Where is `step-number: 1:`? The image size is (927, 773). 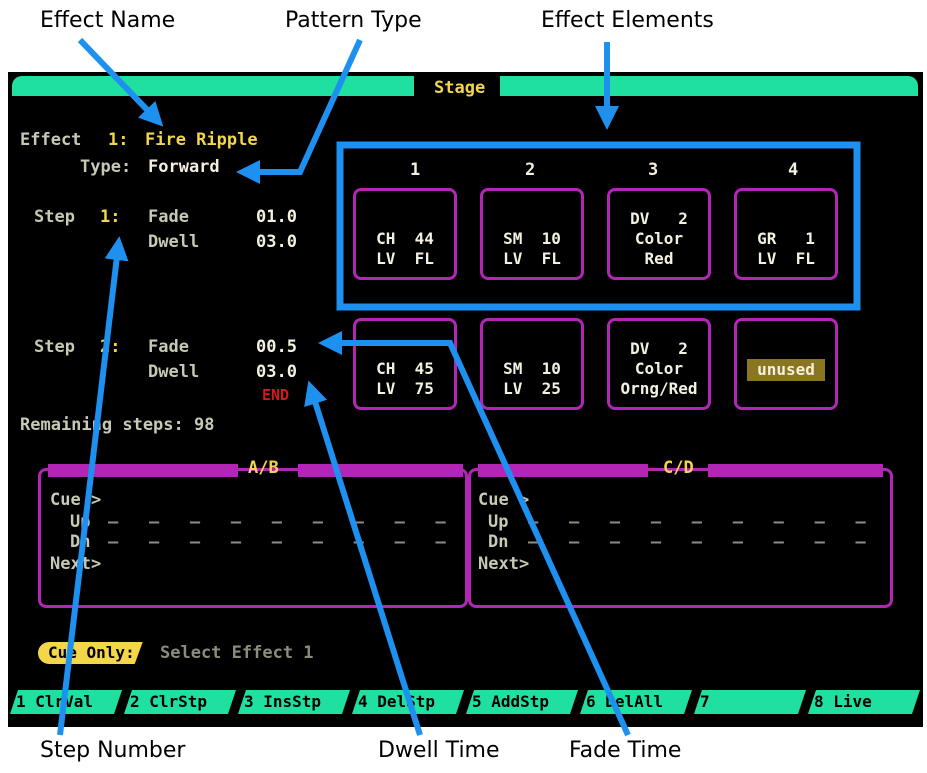 step-number: 1: is located at coordinates (110, 217).